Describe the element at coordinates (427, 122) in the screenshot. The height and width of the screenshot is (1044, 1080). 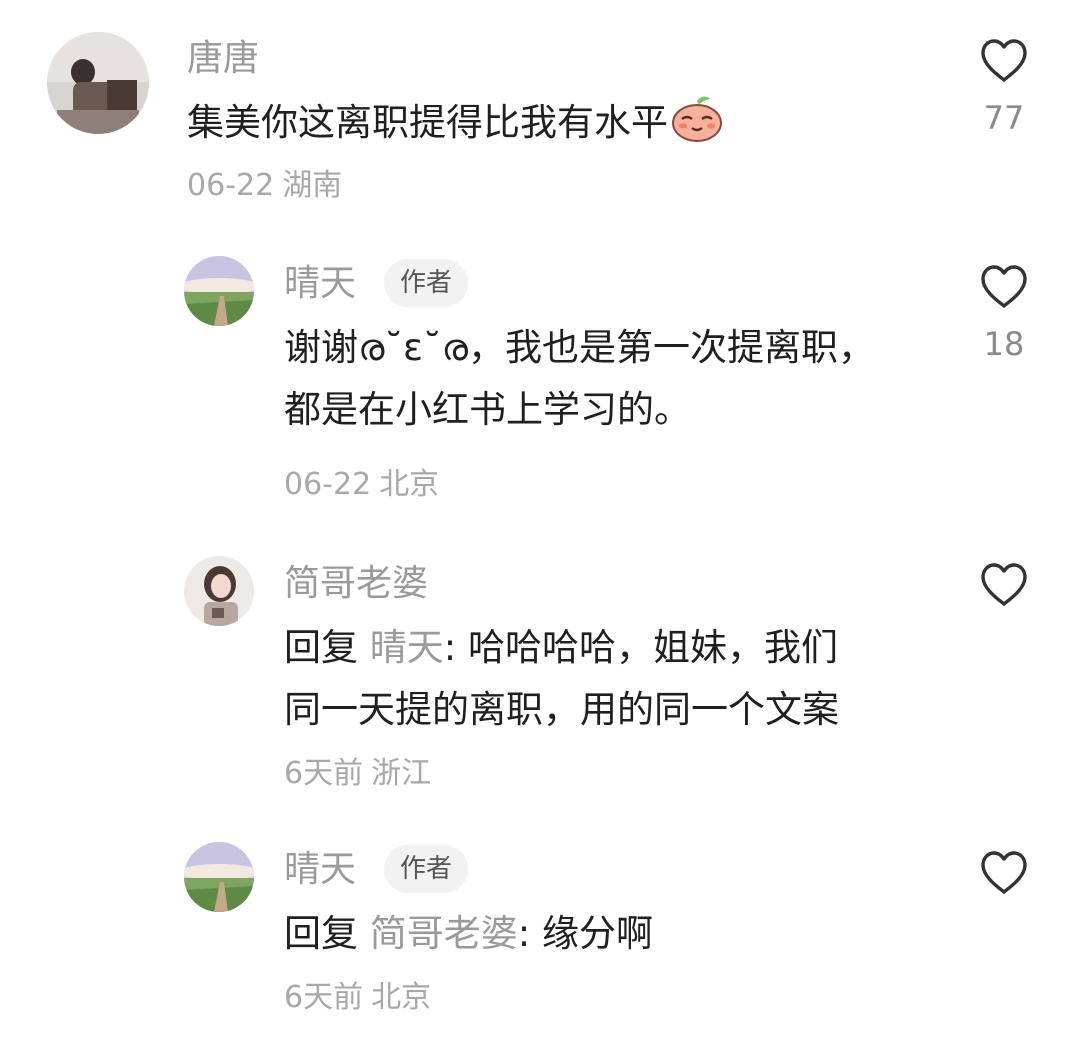
I see `comment-text-body: 集美你这离职提得比我有水平` at that location.